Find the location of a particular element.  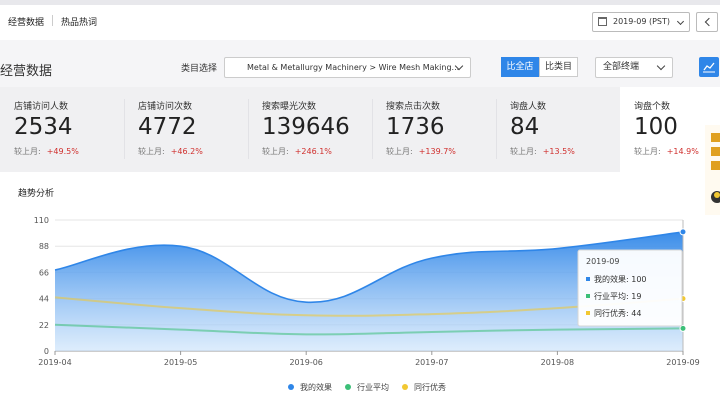

metric-comparison: 较上月: +46.2% is located at coordinates (170, 151).